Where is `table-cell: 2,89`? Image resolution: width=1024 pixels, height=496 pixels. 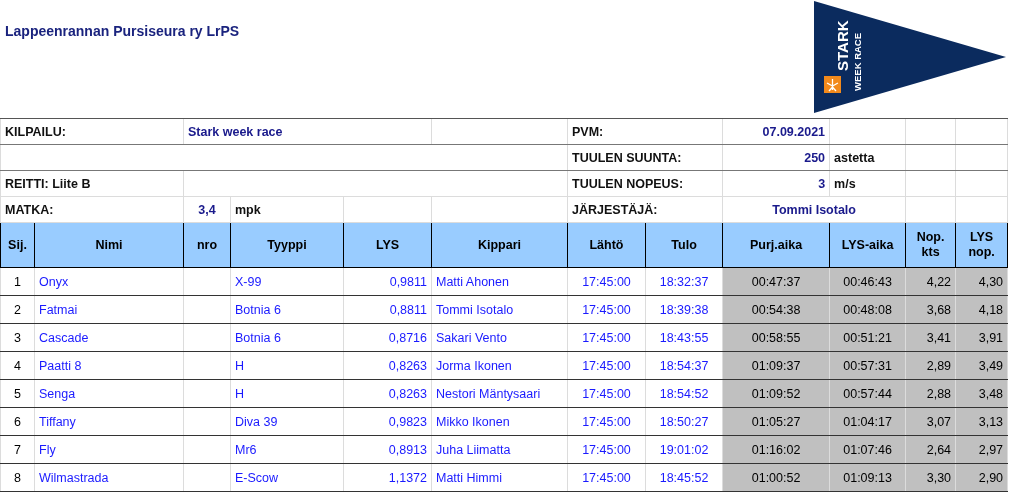
table-cell: 2,89 is located at coordinates (939, 365).